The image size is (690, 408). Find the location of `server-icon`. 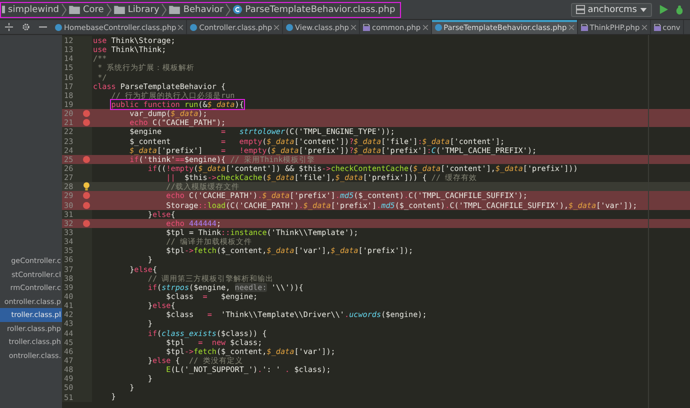

server-icon is located at coordinates (580, 9).